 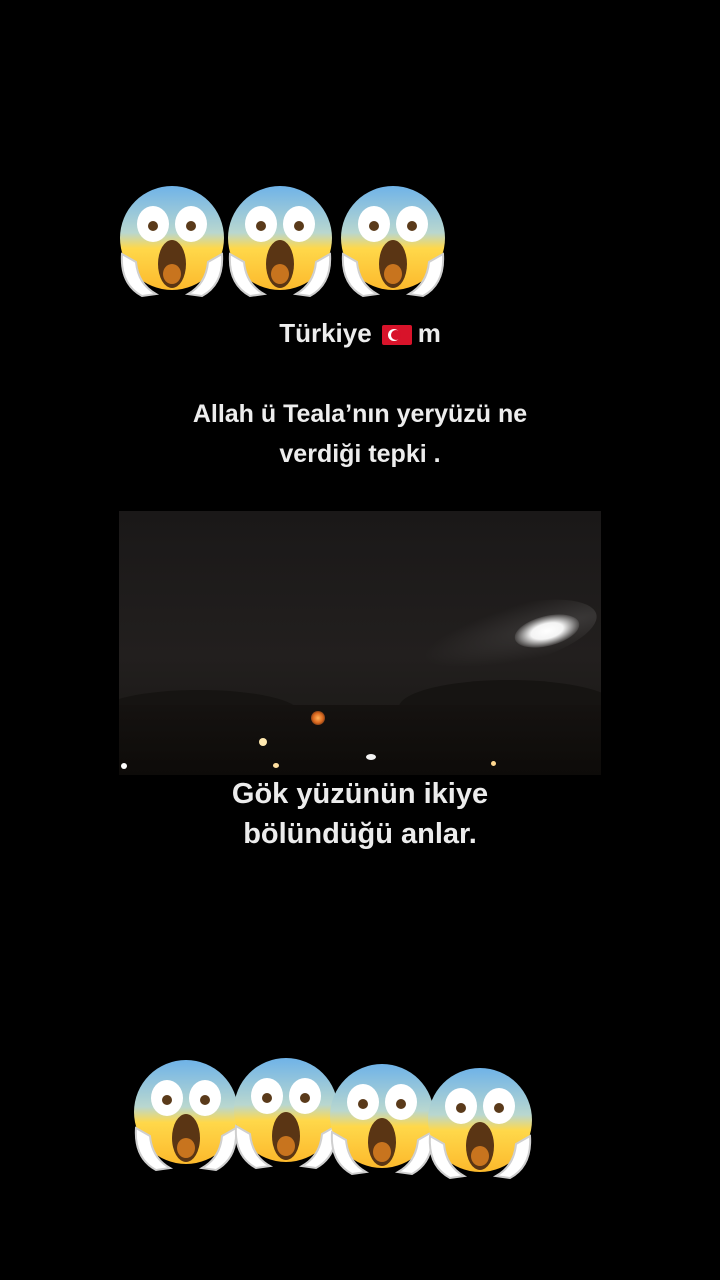 I want to click on video-frame, so click(x=360, y=643).